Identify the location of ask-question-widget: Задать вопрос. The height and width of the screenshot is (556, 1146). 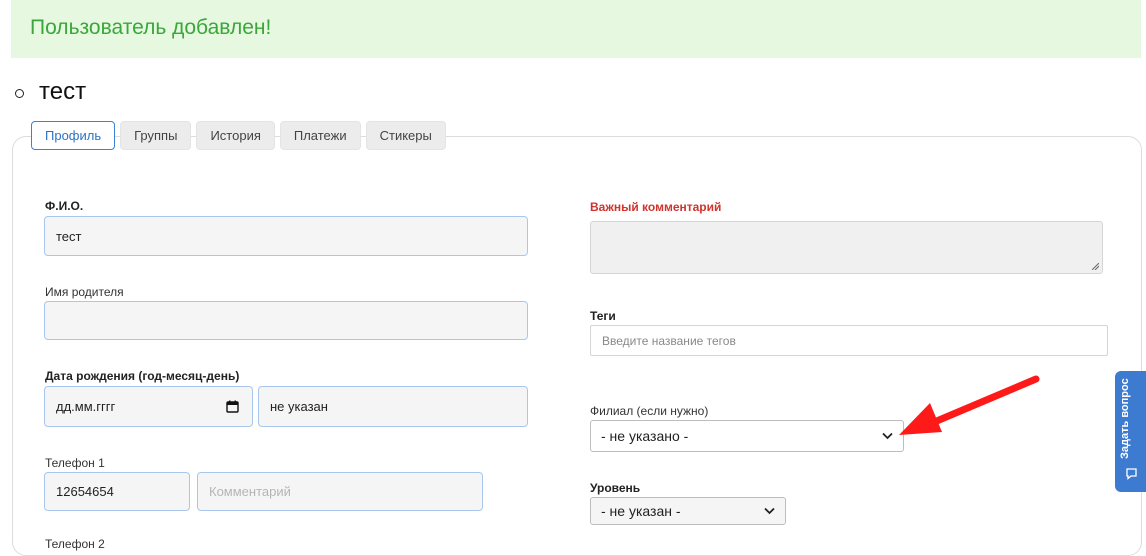
(1130, 431).